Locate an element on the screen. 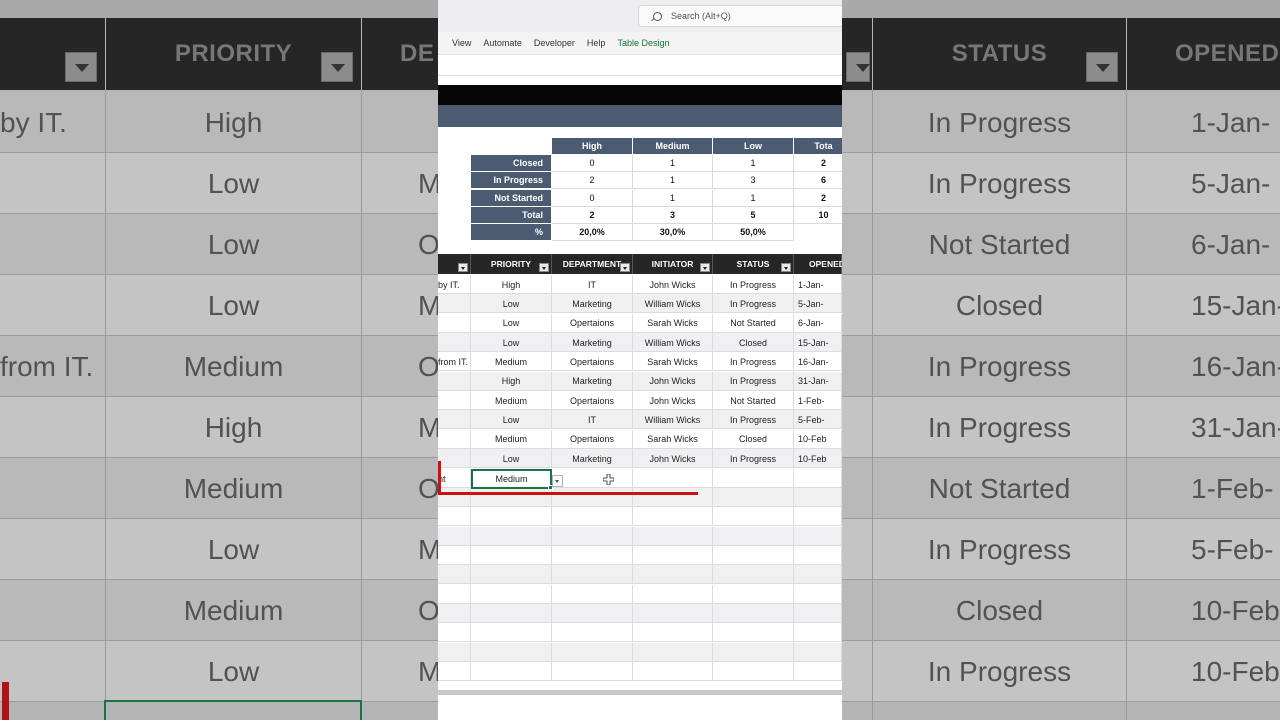 This screenshot has width=1280, height=720. cell-opened: 31-Jan- is located at coordinates (818, 381).